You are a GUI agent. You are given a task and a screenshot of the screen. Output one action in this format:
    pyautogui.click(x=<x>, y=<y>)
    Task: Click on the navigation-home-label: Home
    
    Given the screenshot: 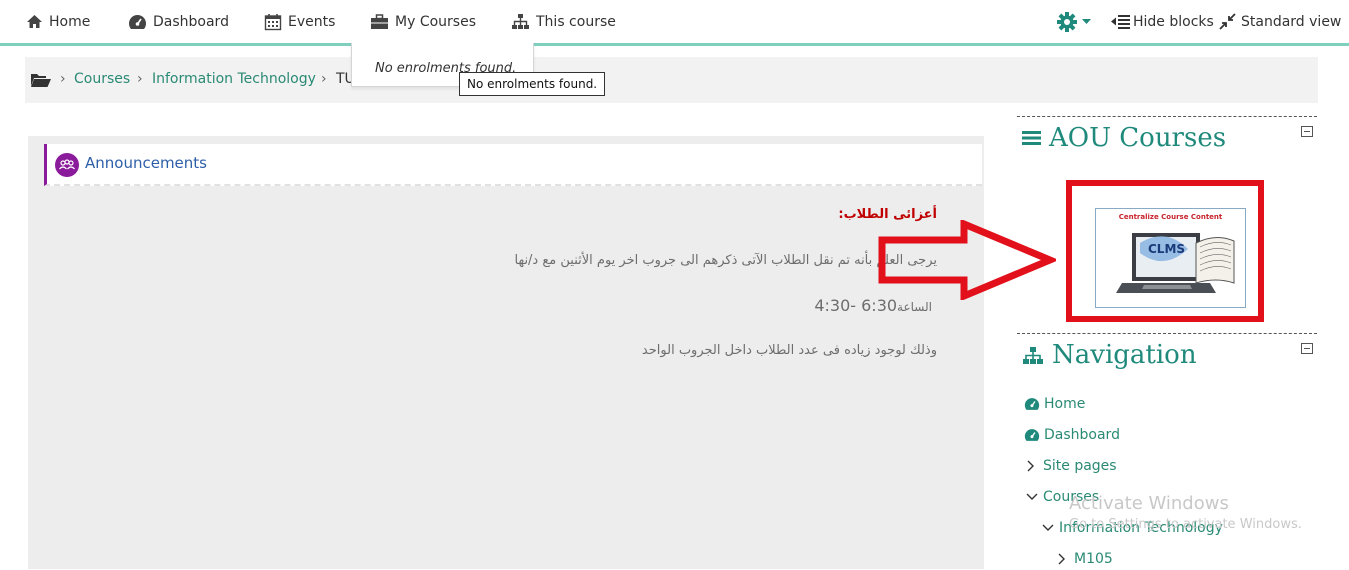 What is the action you would take?
    pyautogui.click(x=1065, y=404)
    